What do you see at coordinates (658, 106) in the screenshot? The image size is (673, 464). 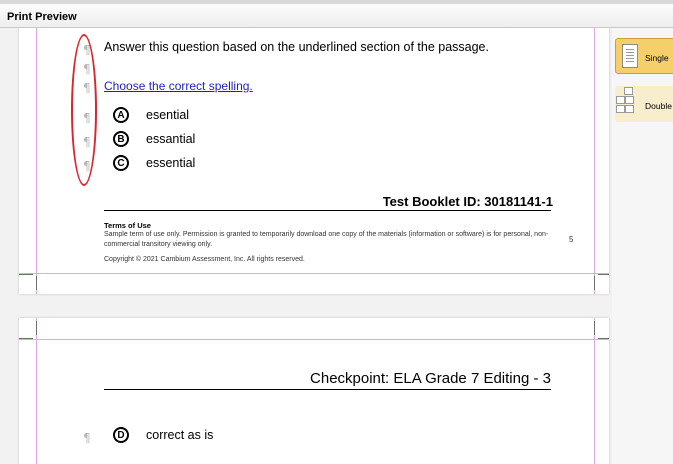 I see `double-view-label: Double` at bounding box center [658, 106].